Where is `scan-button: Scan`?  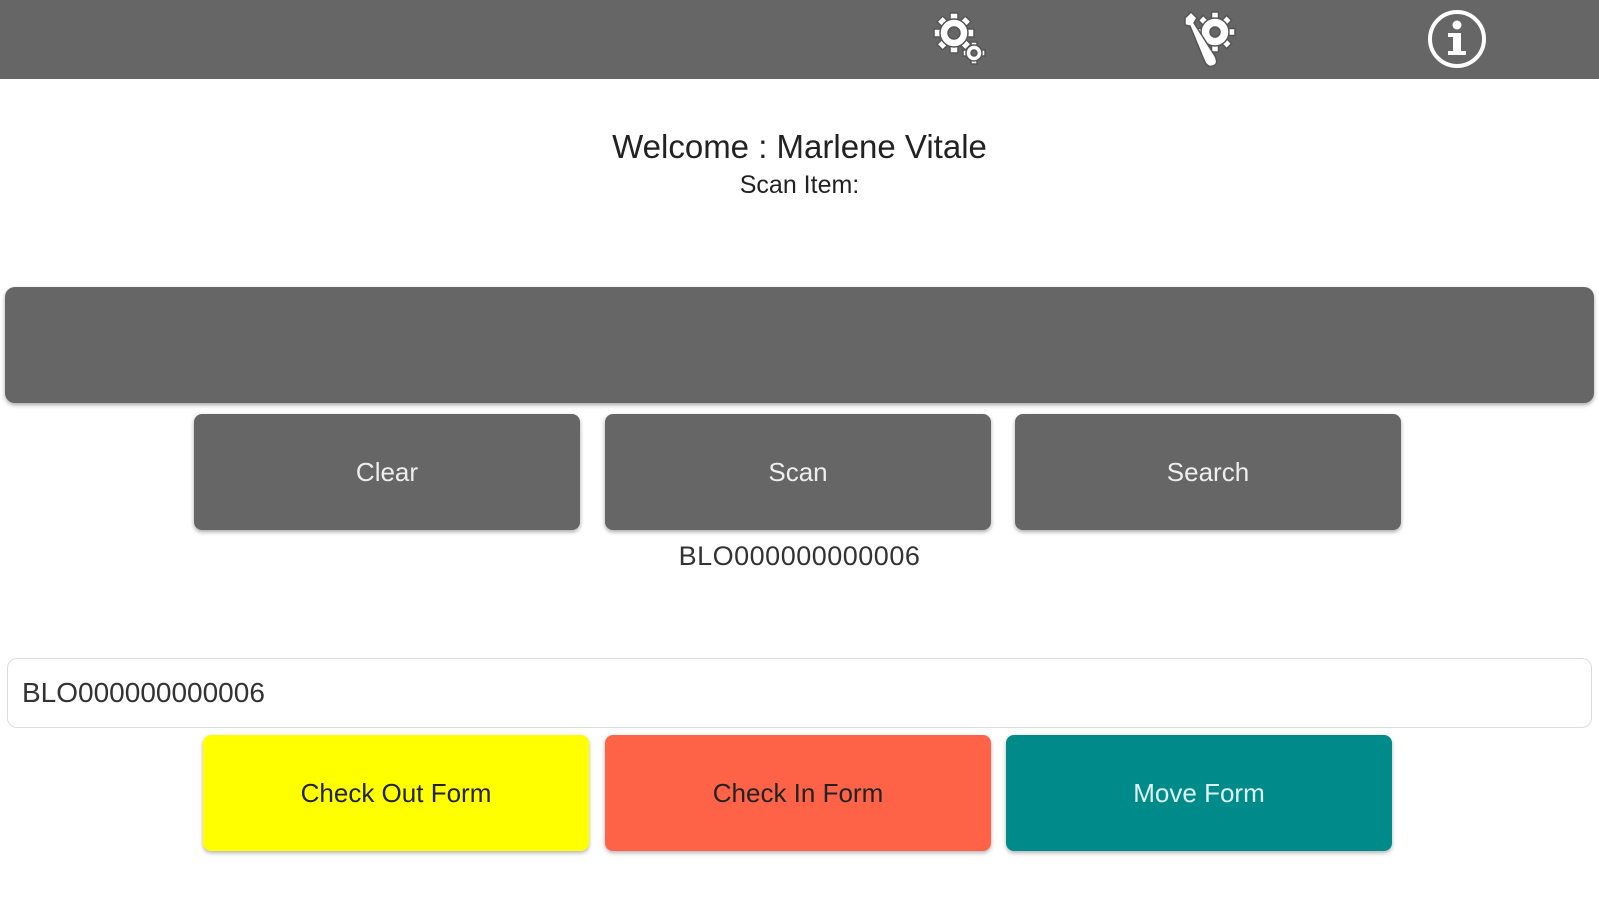 scan-button: Scan is located at coordinates (798, 472).